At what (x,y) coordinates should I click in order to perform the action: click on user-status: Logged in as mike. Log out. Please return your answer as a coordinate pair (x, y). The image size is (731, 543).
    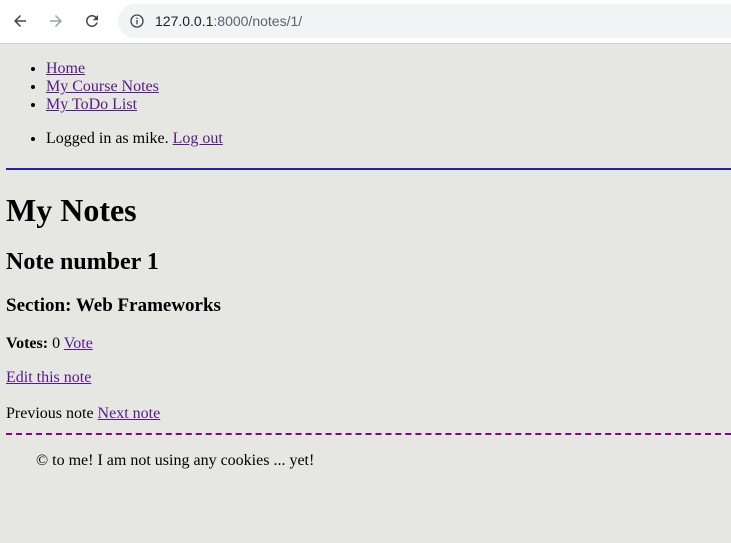
    Looking at the image, I should click on (368, 139).